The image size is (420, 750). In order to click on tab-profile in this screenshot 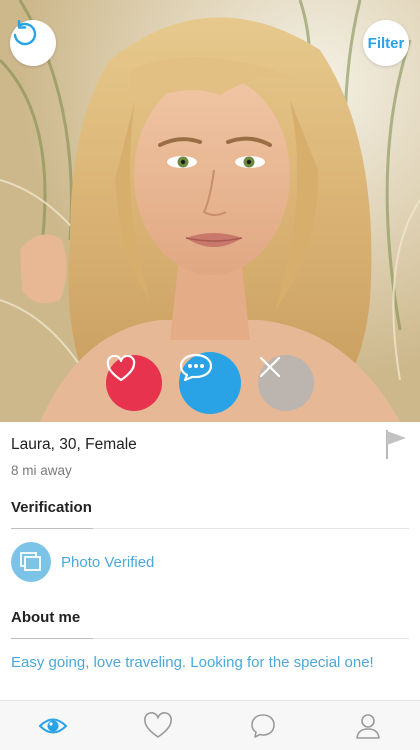, I will do `click(367, 725)`.